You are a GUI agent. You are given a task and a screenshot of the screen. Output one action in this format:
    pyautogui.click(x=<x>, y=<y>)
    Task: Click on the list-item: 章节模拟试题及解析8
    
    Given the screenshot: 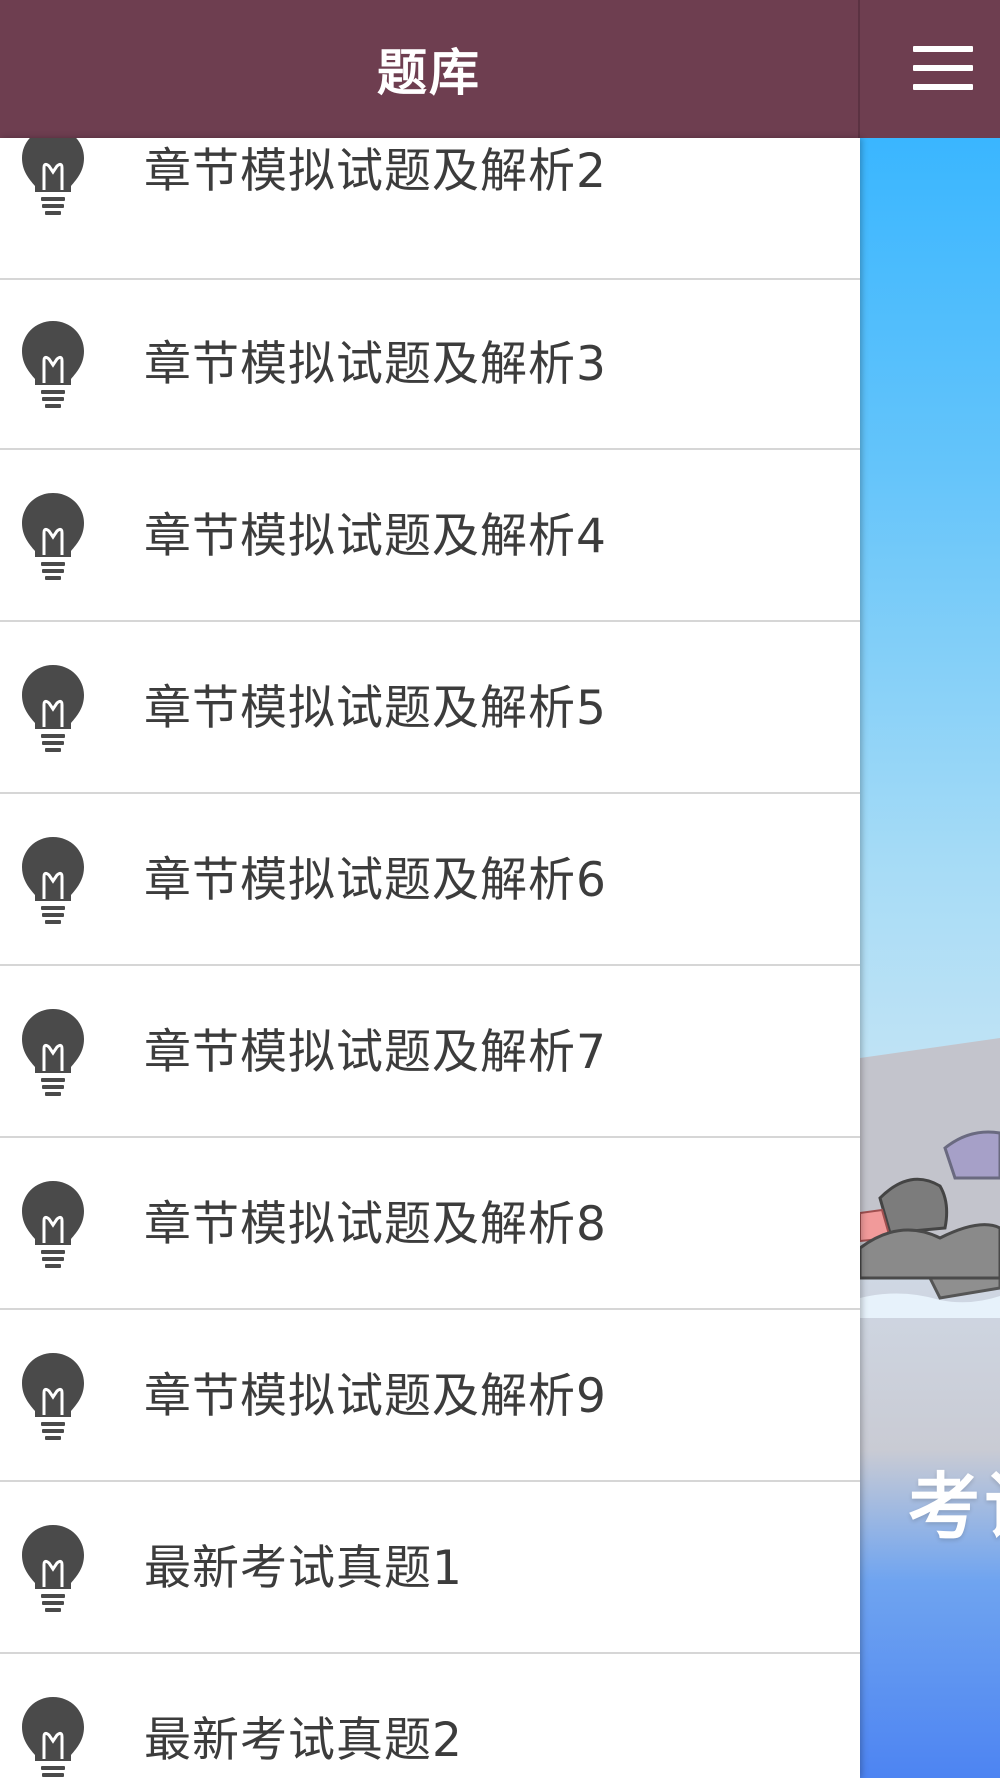 What is the action you would take?
    pyautogui.click(x=430, y=1225)
    